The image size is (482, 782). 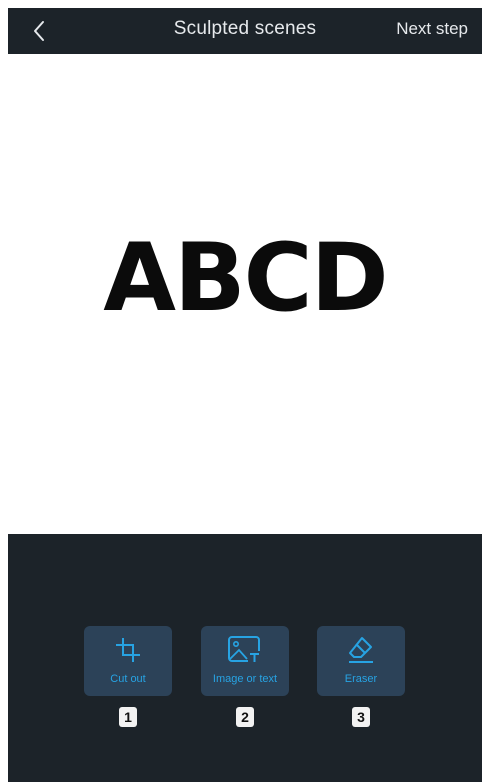 I want to click on top-bar: Sculpted scenes Next step, so click(x=245, y=31).